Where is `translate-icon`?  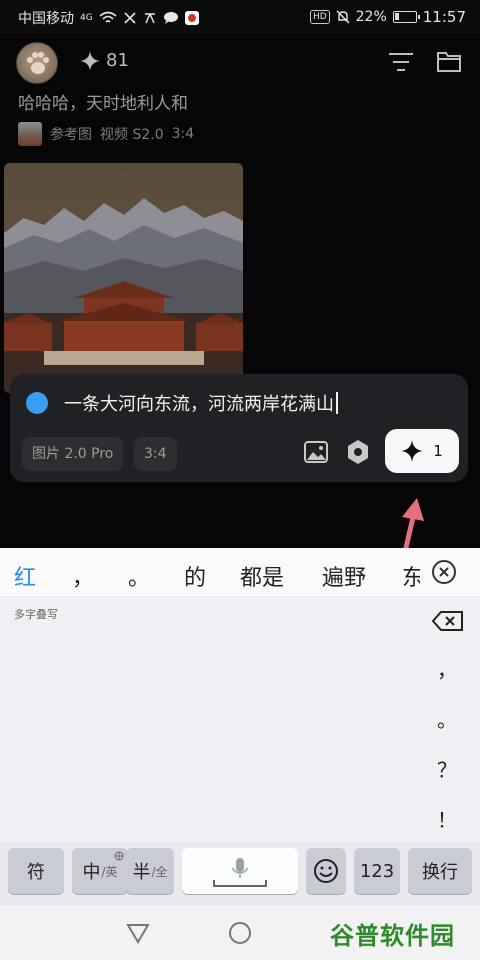 translate-icon is located at coordinates (149, 18).